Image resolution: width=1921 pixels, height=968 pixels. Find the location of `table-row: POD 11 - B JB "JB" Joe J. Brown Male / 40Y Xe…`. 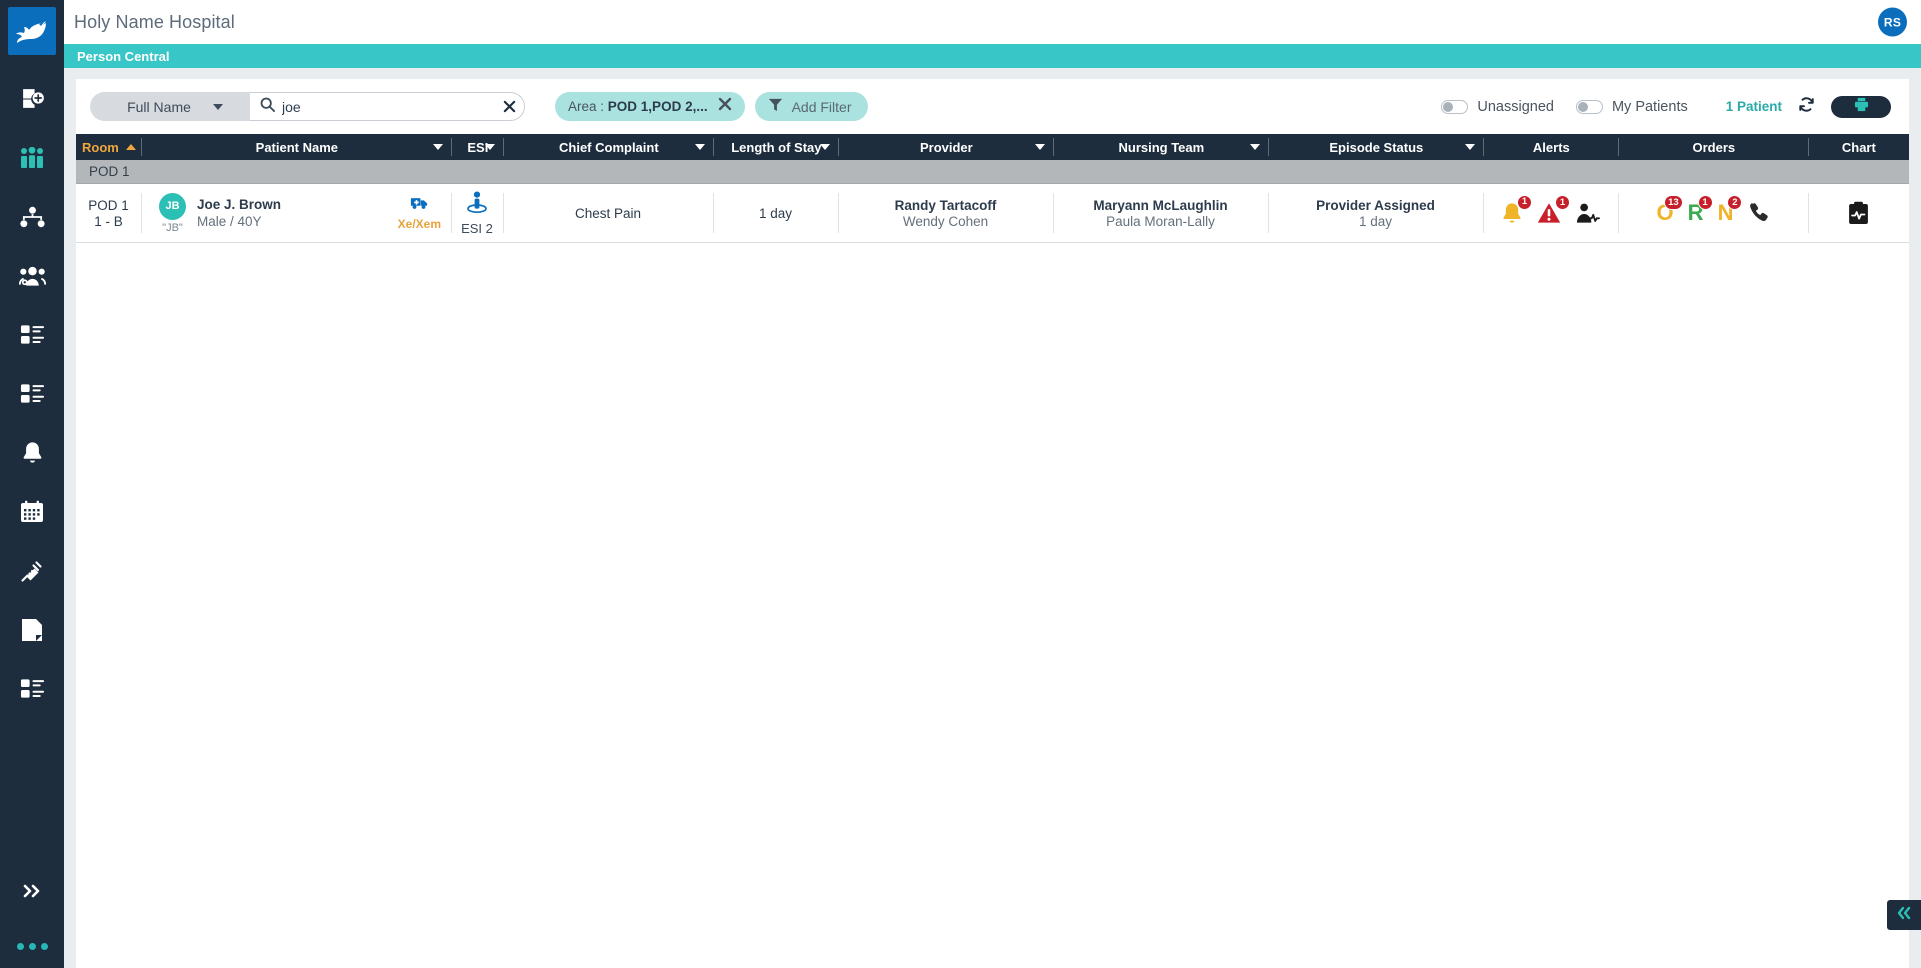

table-row: POD 11 - B JB "JB" Joe J. Brown Male / 40Y Xe… is located at coordinates (992, 213).